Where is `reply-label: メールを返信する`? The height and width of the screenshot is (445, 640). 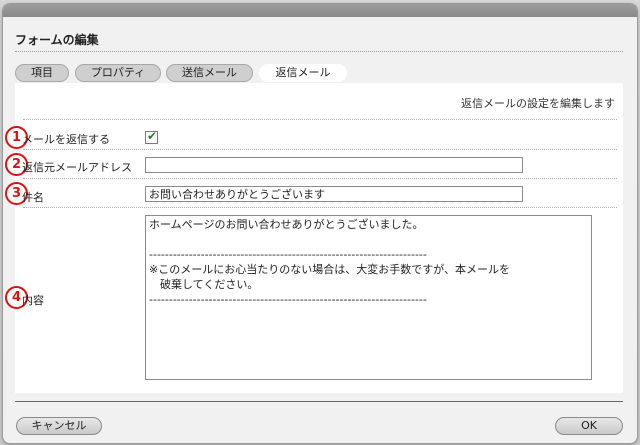
reply-label: メールを返信する is located at coordinates (66, 139).